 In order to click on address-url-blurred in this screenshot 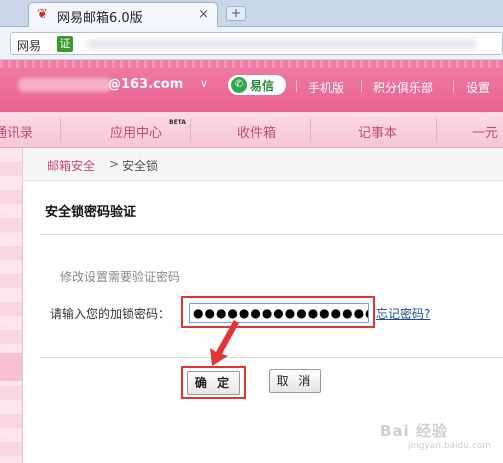, I will do `click(282, 44)`.